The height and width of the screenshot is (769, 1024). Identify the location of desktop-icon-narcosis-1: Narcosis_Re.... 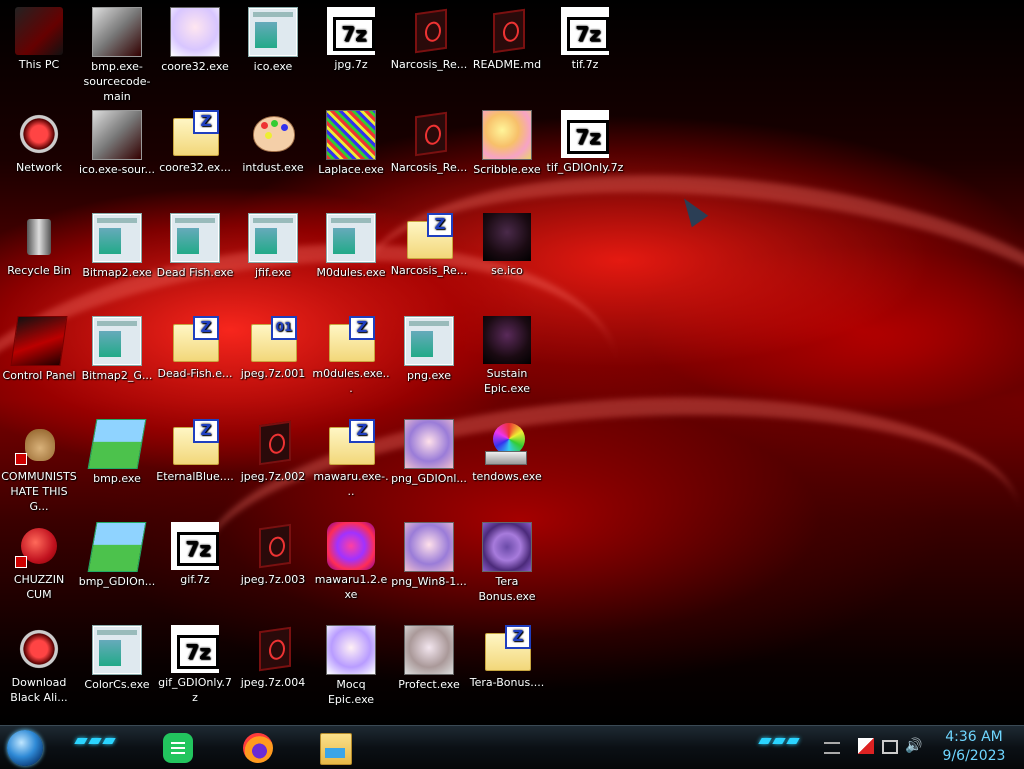
(429, 36).